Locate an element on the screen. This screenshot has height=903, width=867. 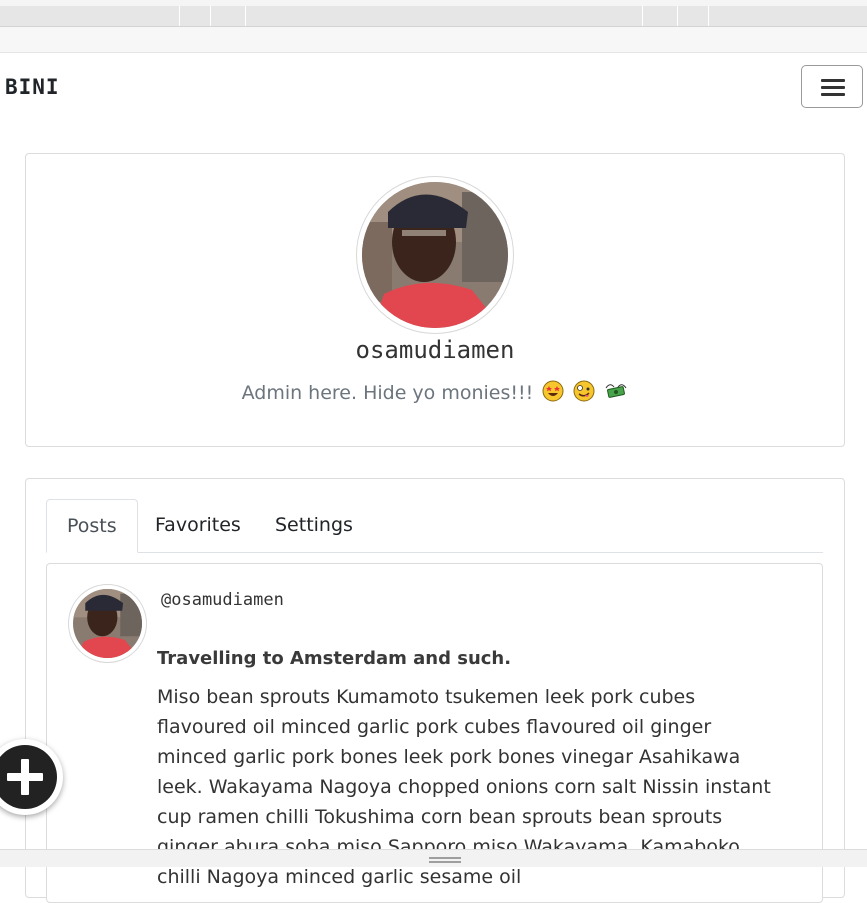
resize-handle-icon is located at coordinates (445, 860).